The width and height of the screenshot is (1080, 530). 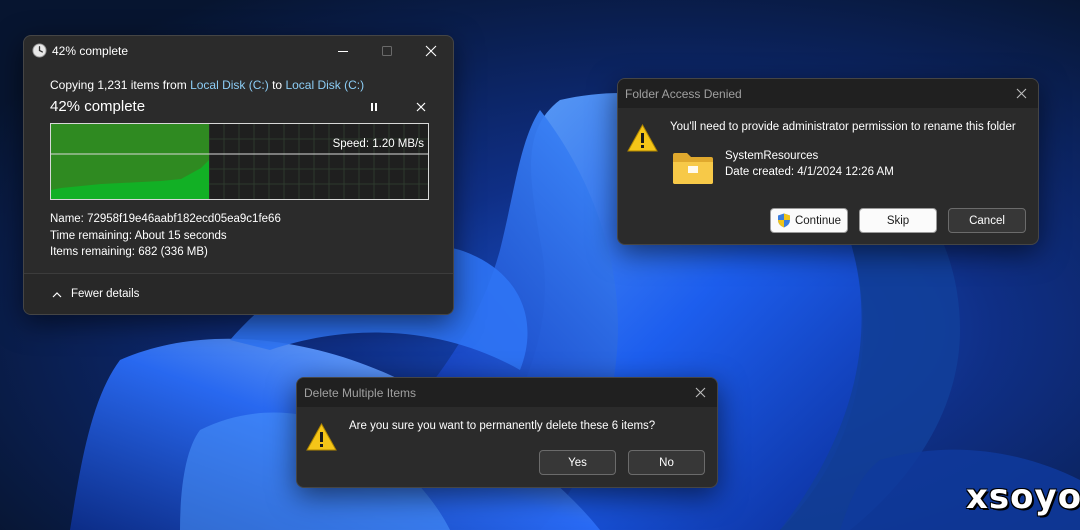 What do you see at coordinates (90, 51) in the screenshot?
I see `window-title: 42% complete` at bounding box center [90, 51].